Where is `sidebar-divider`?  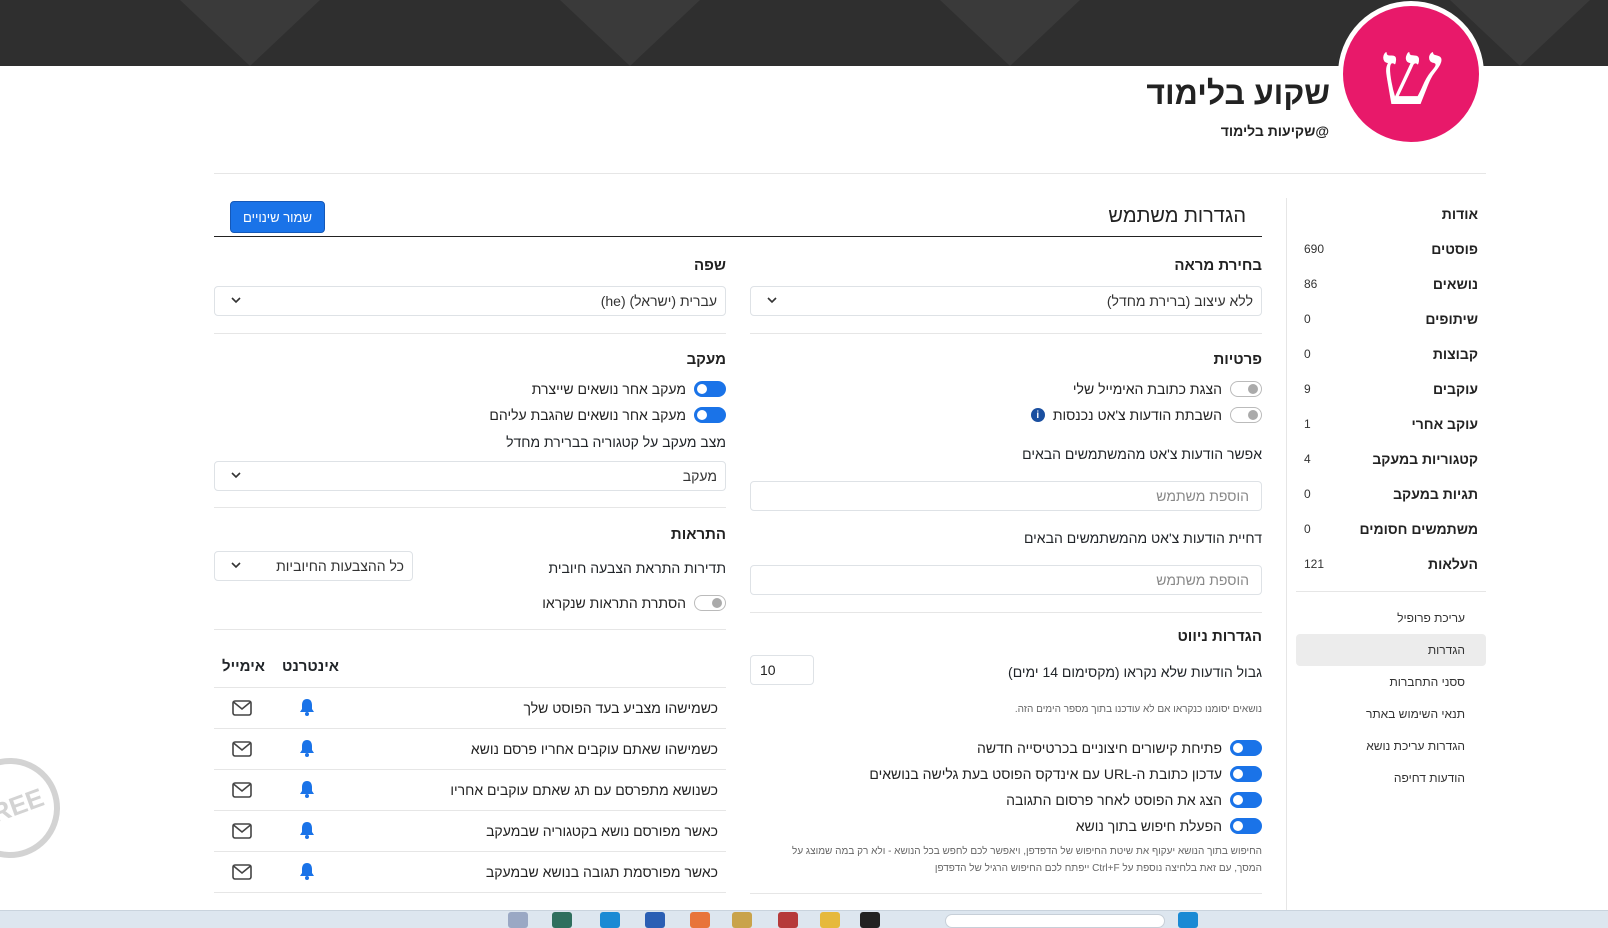 sidebar-divider is located at coordinates (1286, 554).